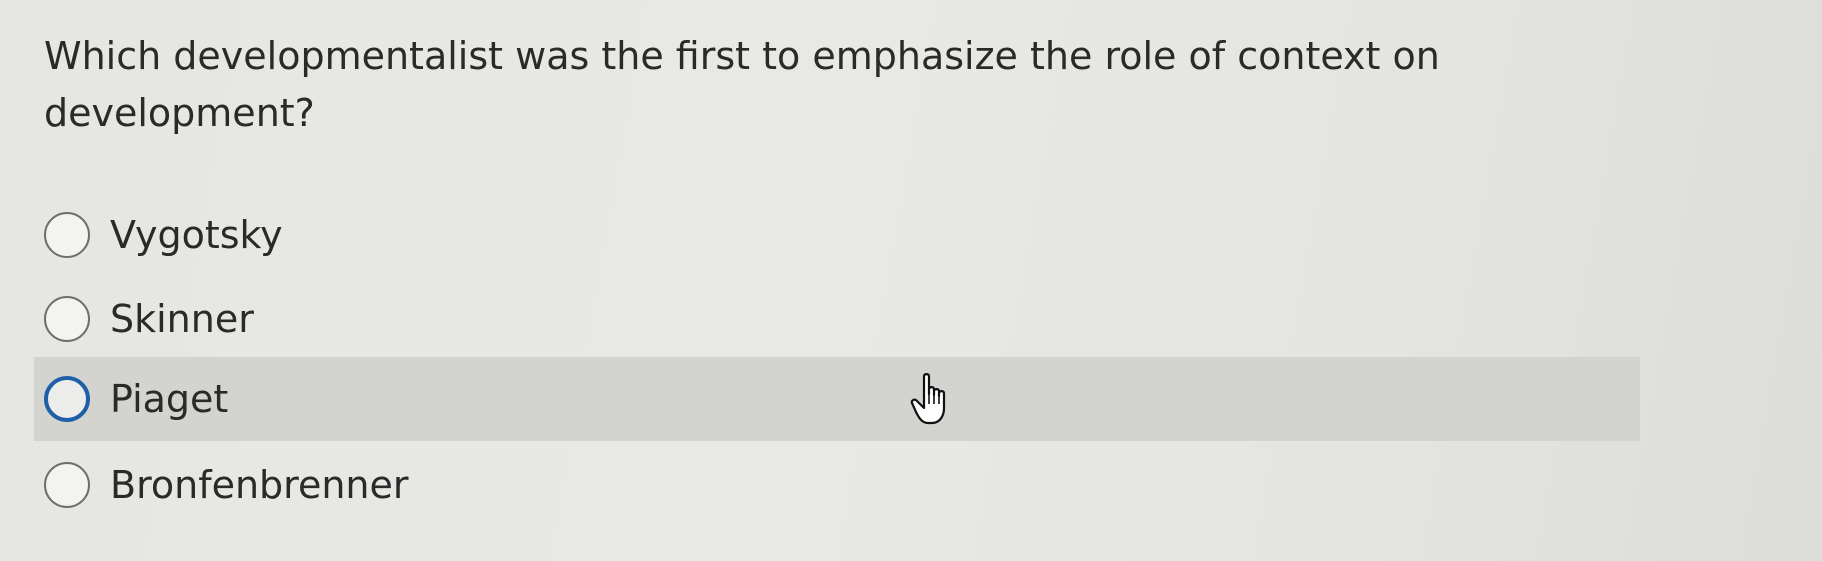  What do you see at coordinates (837, 235) in the screenshot?
I see `option-vygotsky: Vygotsky` at bounding box center [837, 235].